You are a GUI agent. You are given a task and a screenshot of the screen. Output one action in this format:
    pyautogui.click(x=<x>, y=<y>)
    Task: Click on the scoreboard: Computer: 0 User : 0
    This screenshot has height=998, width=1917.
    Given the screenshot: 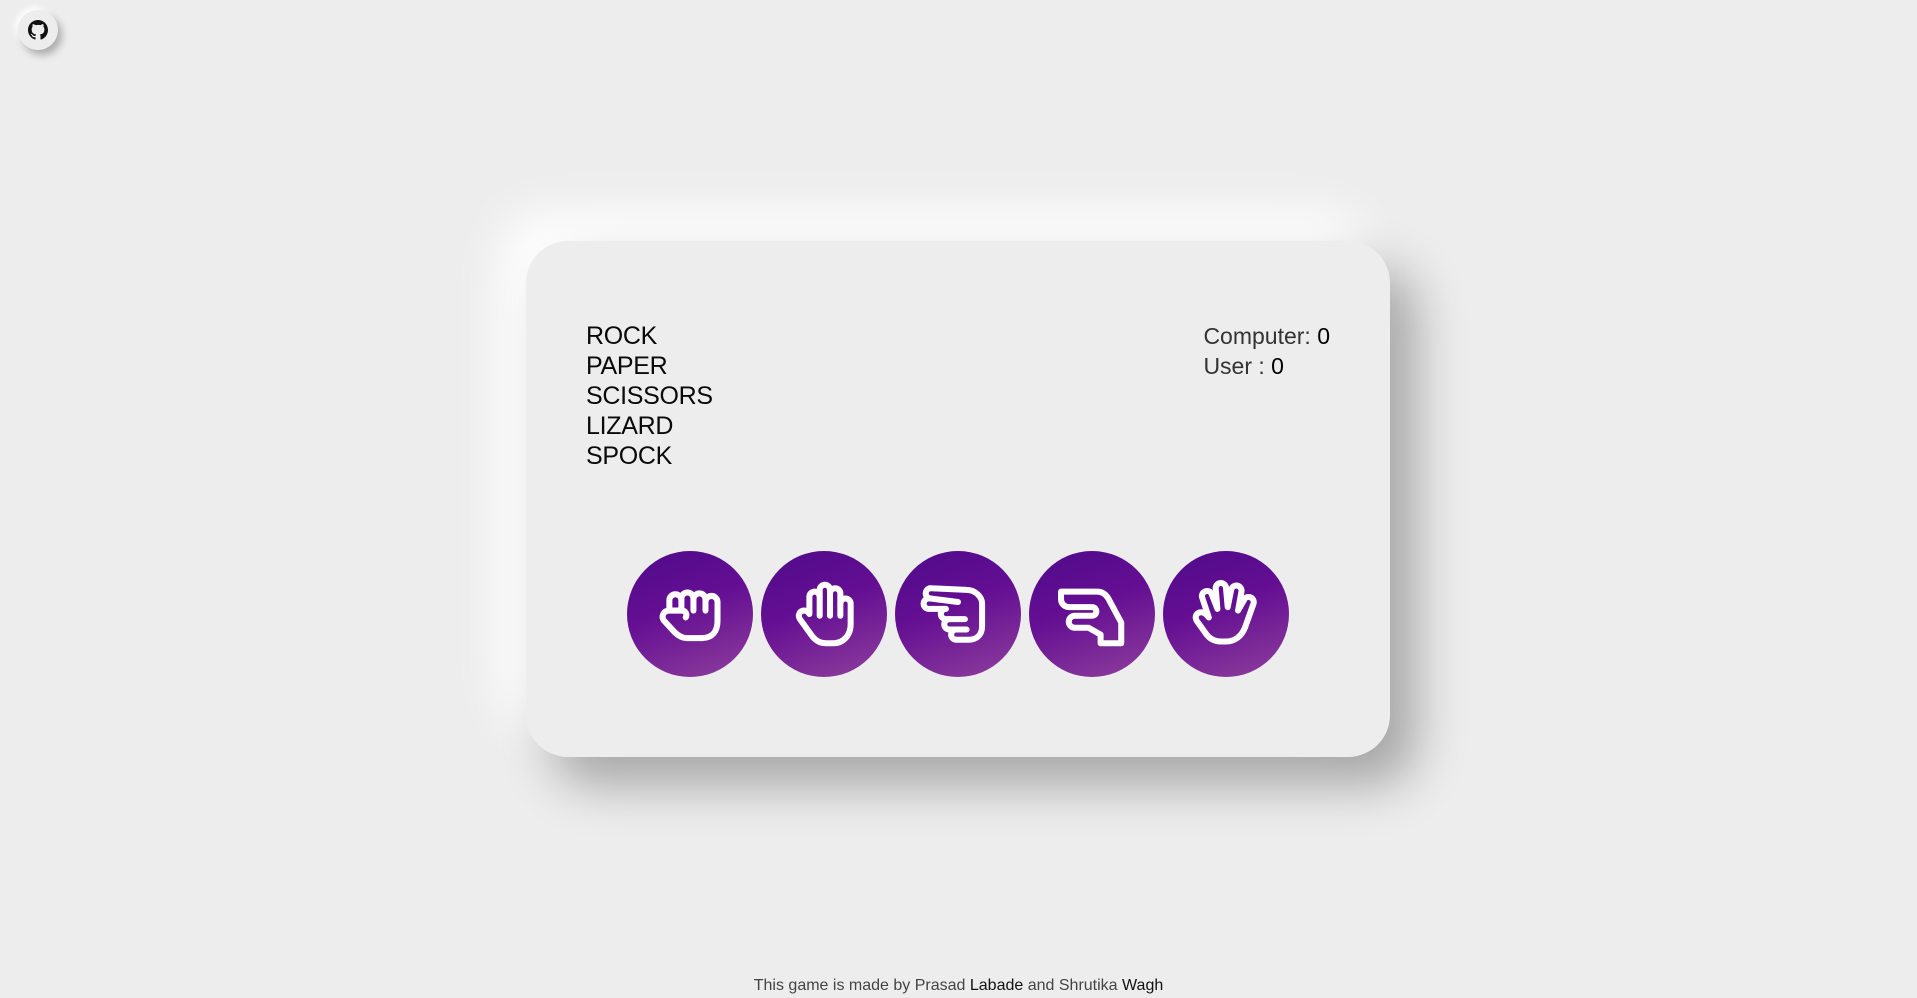 What is the action you would take?
    pyautogui.click(x=1266, y=351)
    